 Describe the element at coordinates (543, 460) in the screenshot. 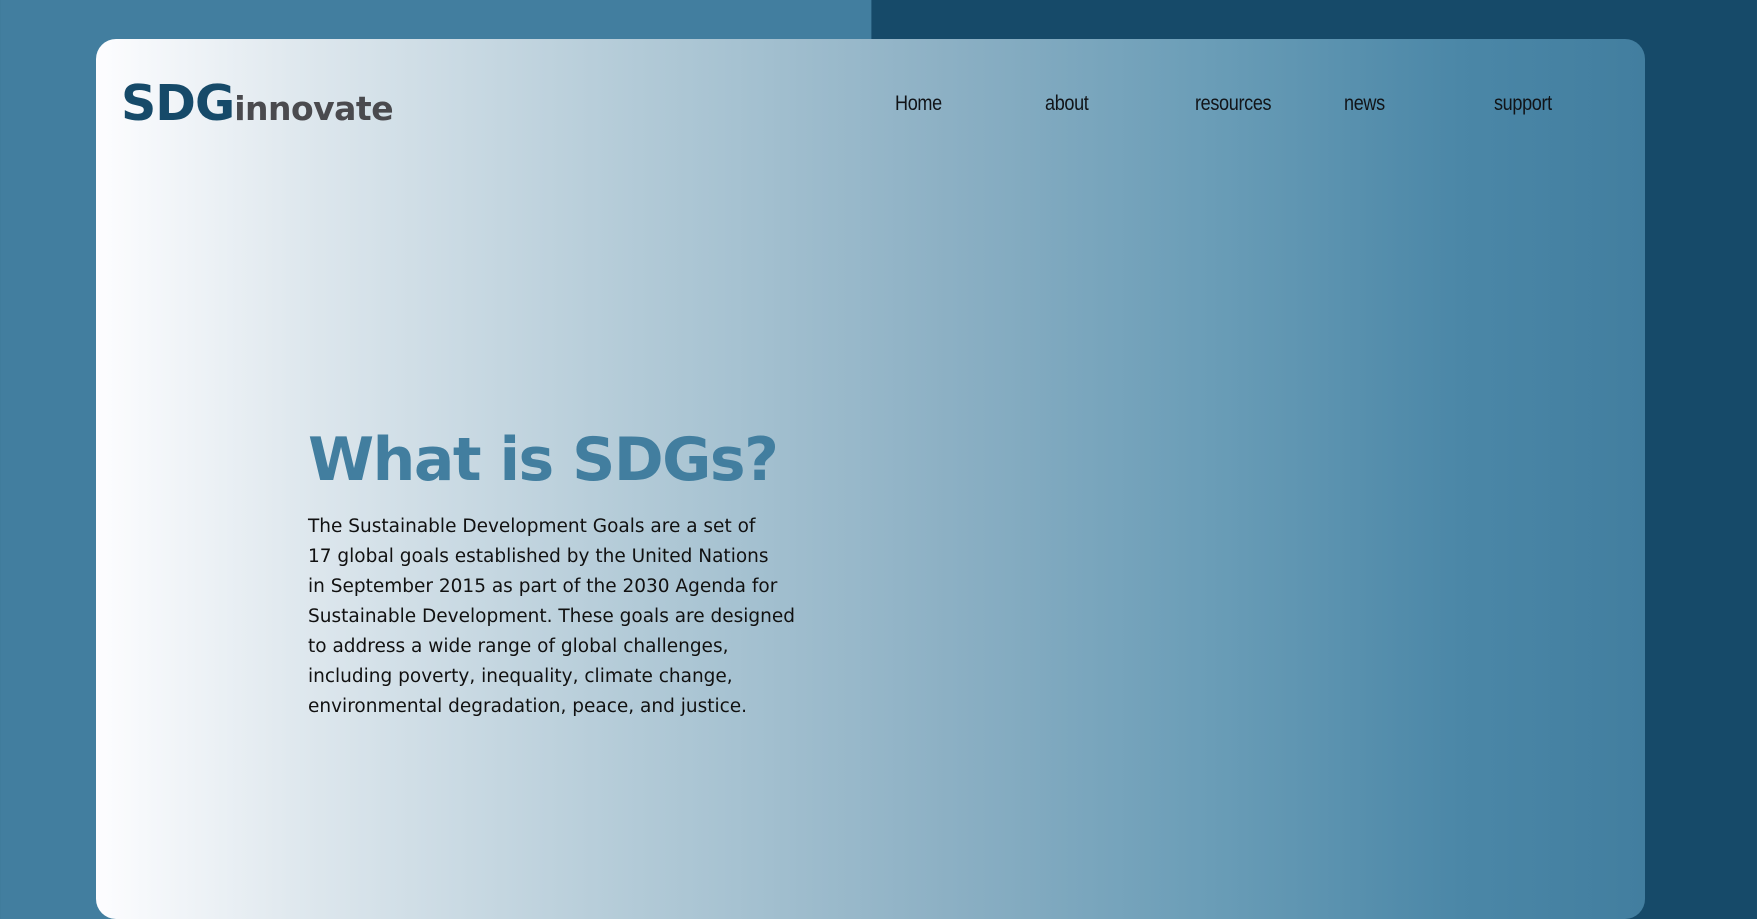

I see `hero-title: What is SDGs?` at that location.